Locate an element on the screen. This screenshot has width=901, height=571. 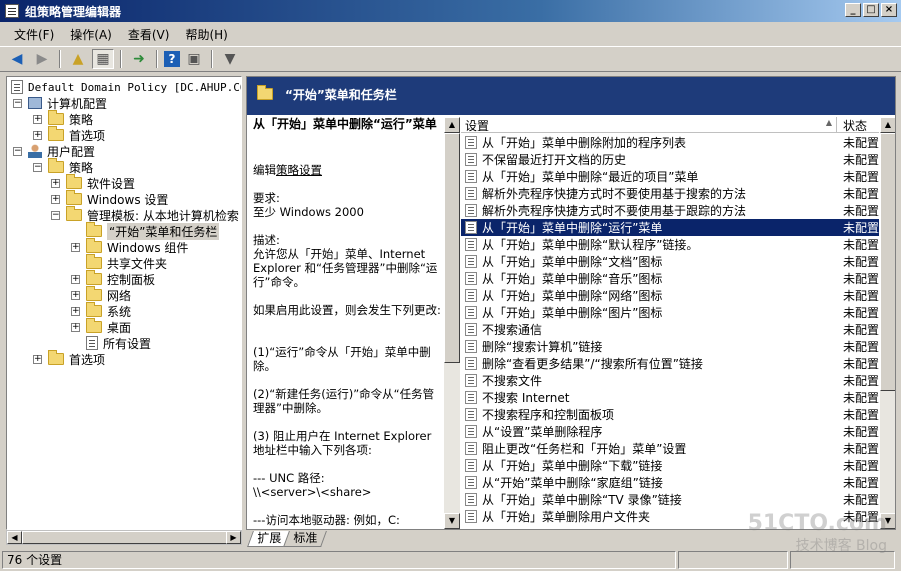
scroll-down-icon: ▼ is located at coordinates (452, 521).